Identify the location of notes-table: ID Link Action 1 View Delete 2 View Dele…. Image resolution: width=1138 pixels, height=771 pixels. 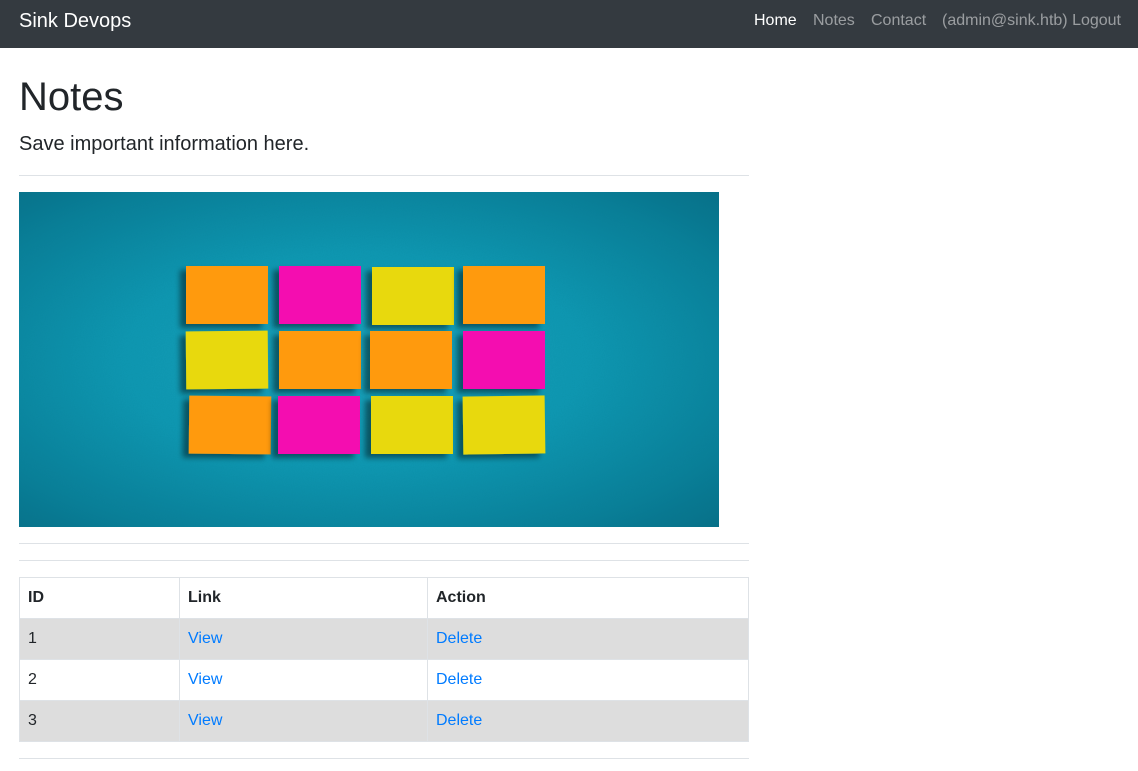
(384, 659).